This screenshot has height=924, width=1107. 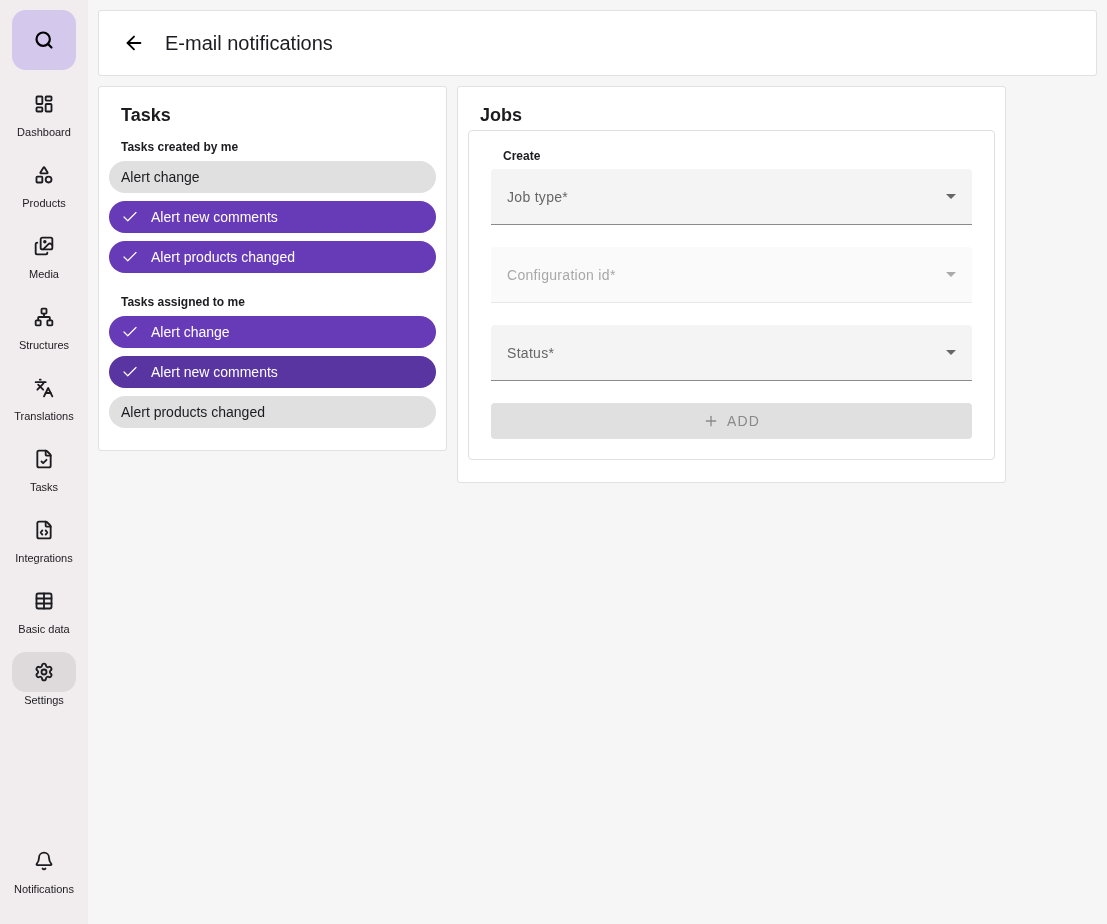 I want to click on nav-item: Products, so click(x=44, y=190).